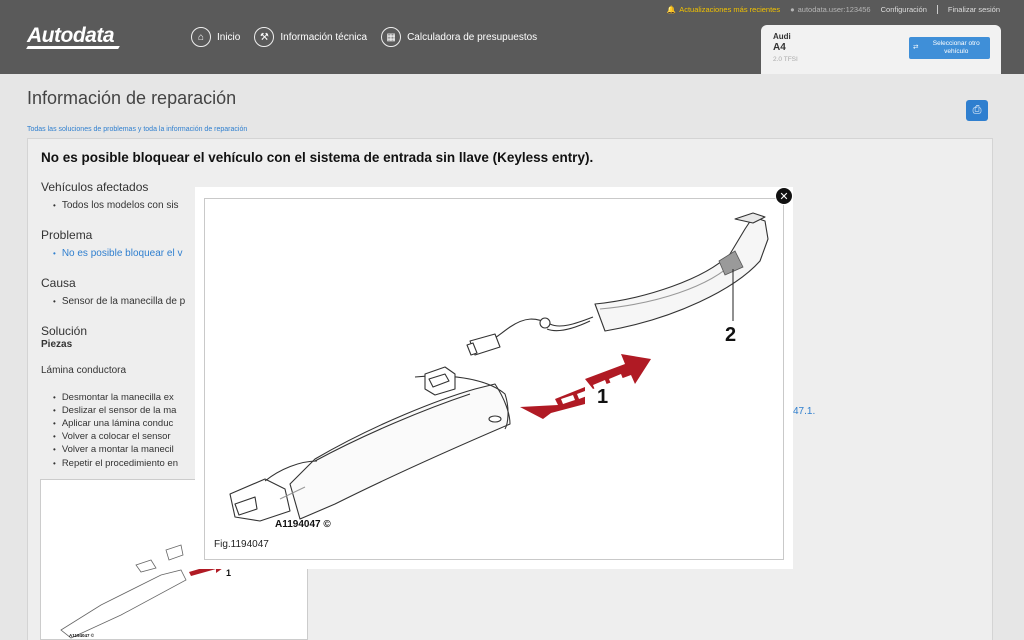  What do you see at coordinates (73, 47) in the screenshot?
I see `logo-swoosh` at bounding box center [73, 47].